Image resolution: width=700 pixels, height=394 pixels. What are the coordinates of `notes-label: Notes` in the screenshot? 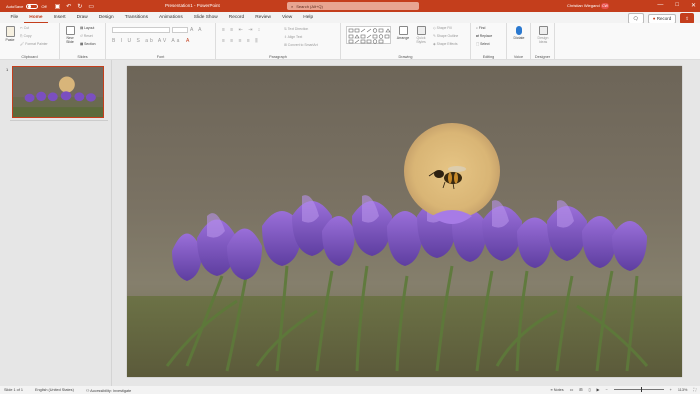 It's located at (558, 389).